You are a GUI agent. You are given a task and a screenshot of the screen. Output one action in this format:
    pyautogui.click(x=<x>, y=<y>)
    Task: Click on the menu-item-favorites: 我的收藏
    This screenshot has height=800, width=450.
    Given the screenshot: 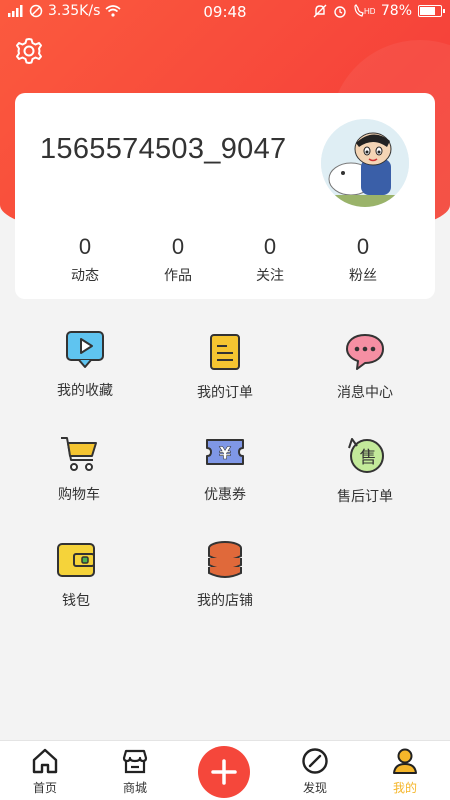 What is the action you would take?
    pyautogui.click(x=85, y=364)
    